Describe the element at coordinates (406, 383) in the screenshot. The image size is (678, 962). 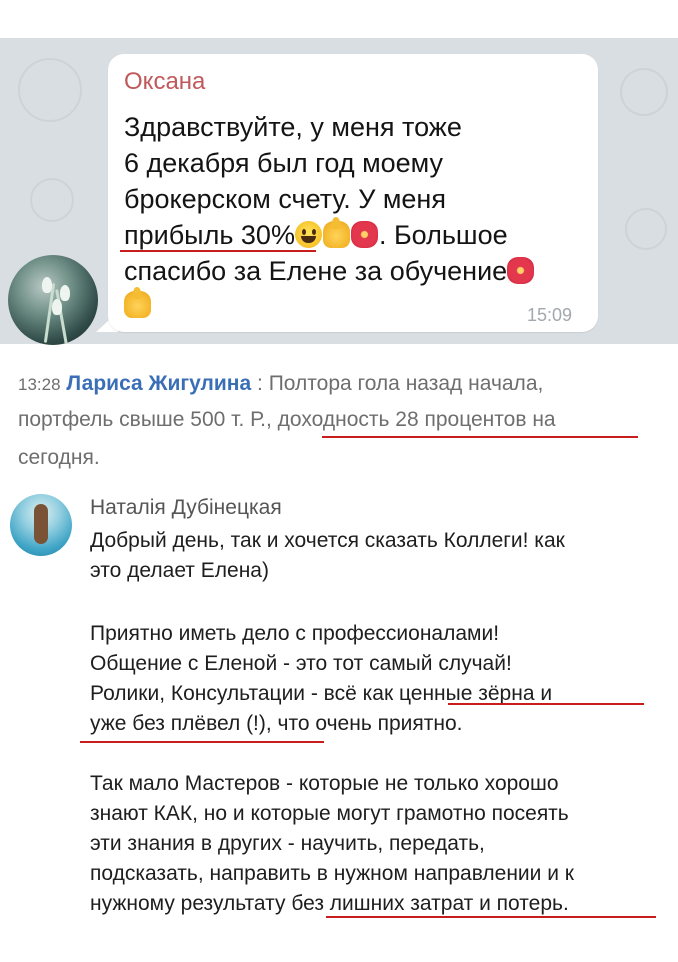
I see `comment-text: Полтора гола назад начала,` at that location.